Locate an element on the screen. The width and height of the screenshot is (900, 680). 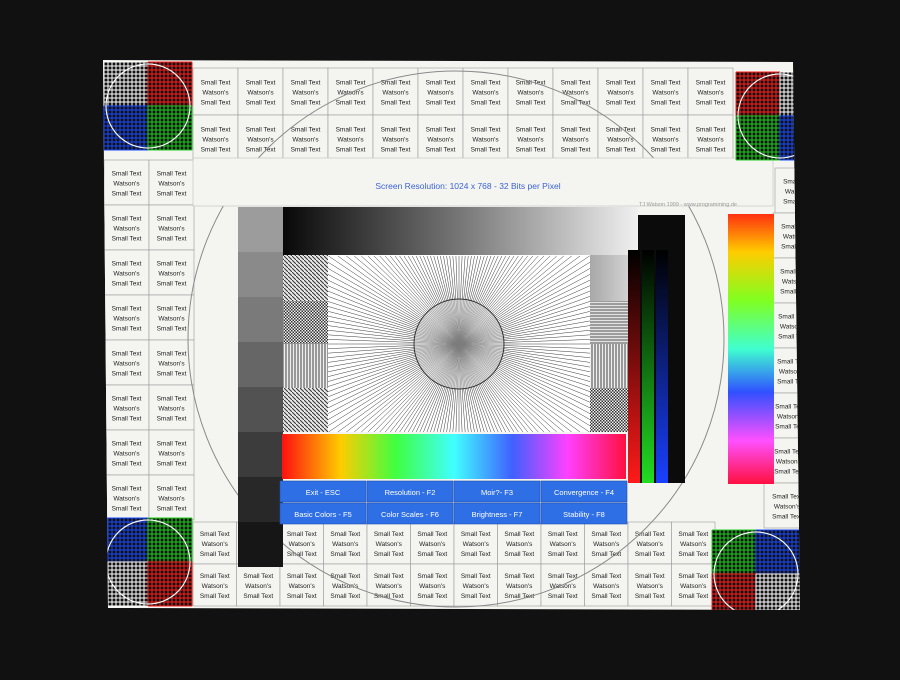
function-key-button: Brightness - F7 is located at coordinates (497, 513).